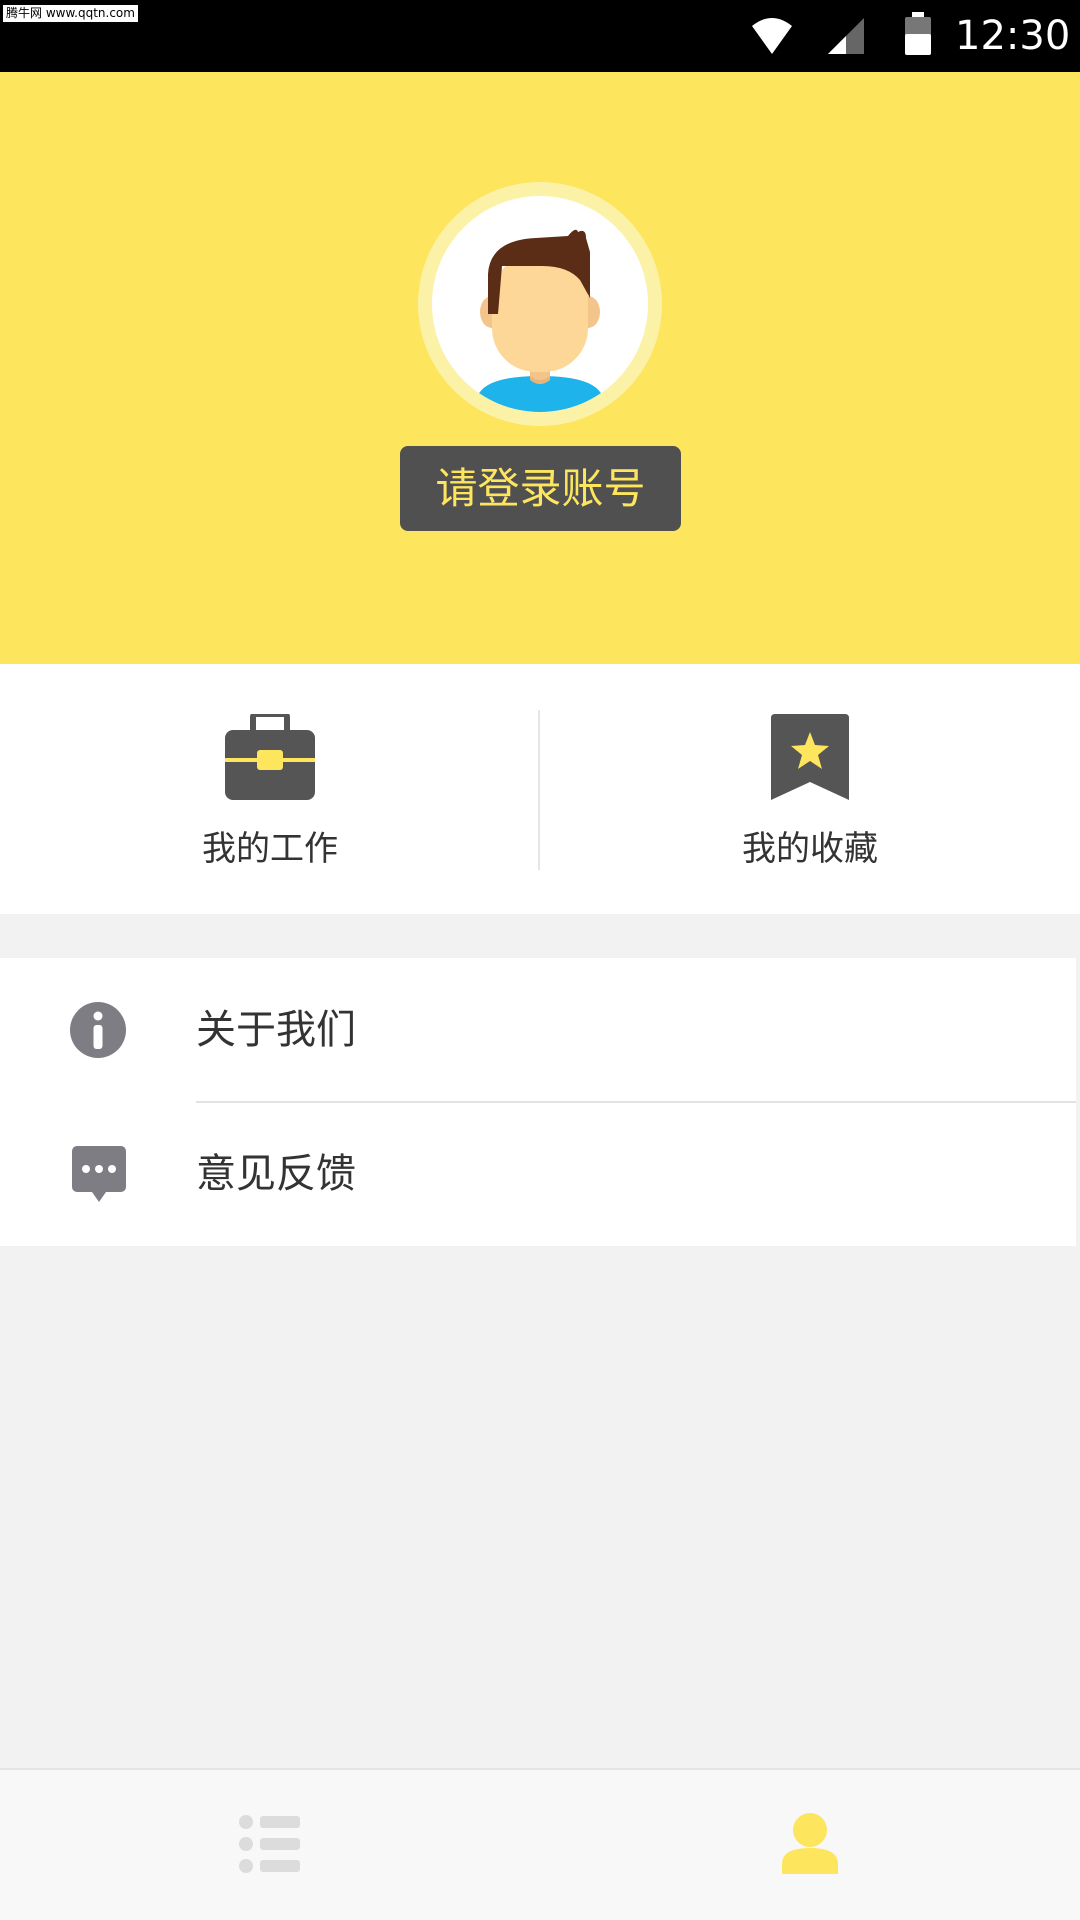  What do you see at coordinates (270, 849) in the screenshot?
I see `shortcut-my-work-label: 我的工作` at bounding box center [270, 849].